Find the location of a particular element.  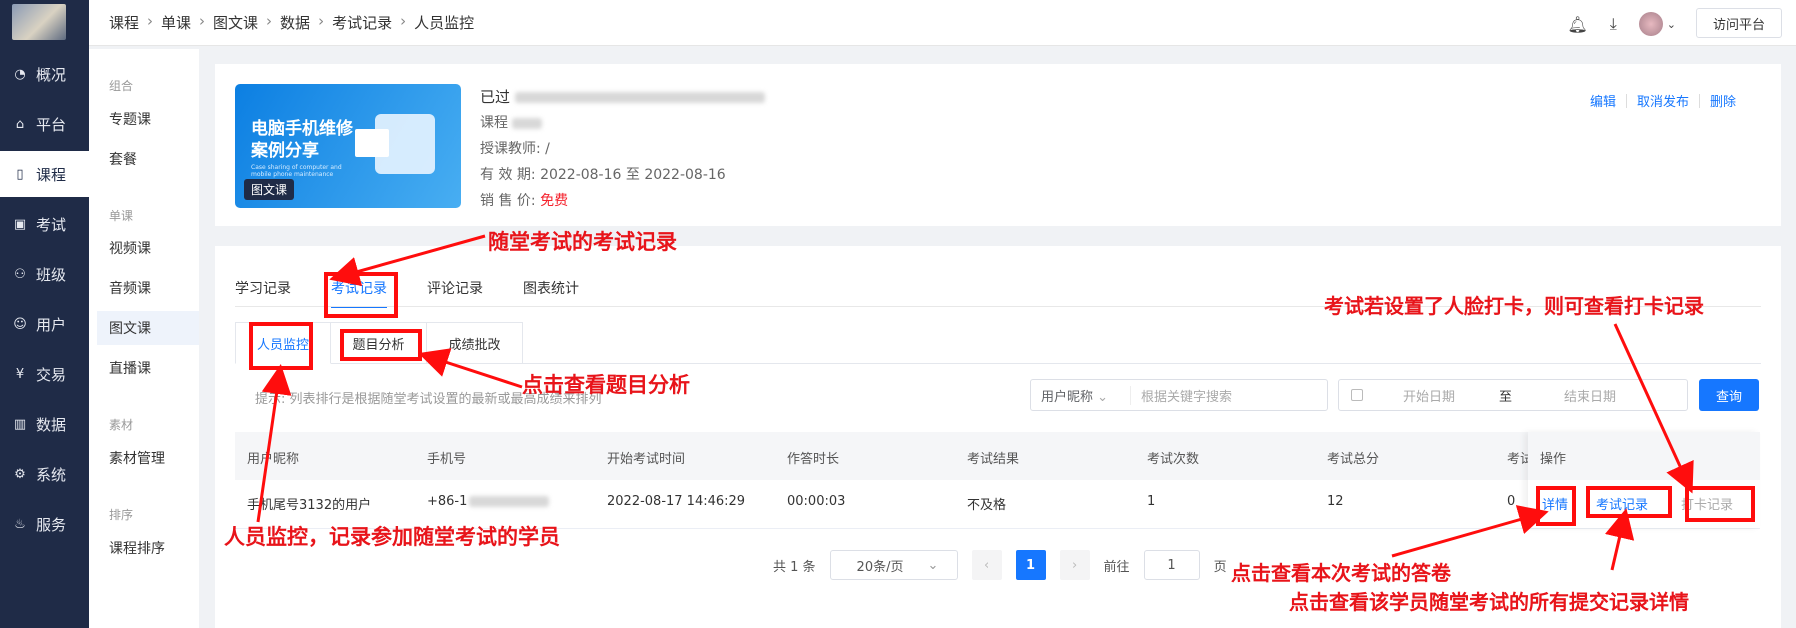

field-select: 用户昵称 ⌄ is located at coordinates (1081, 395).